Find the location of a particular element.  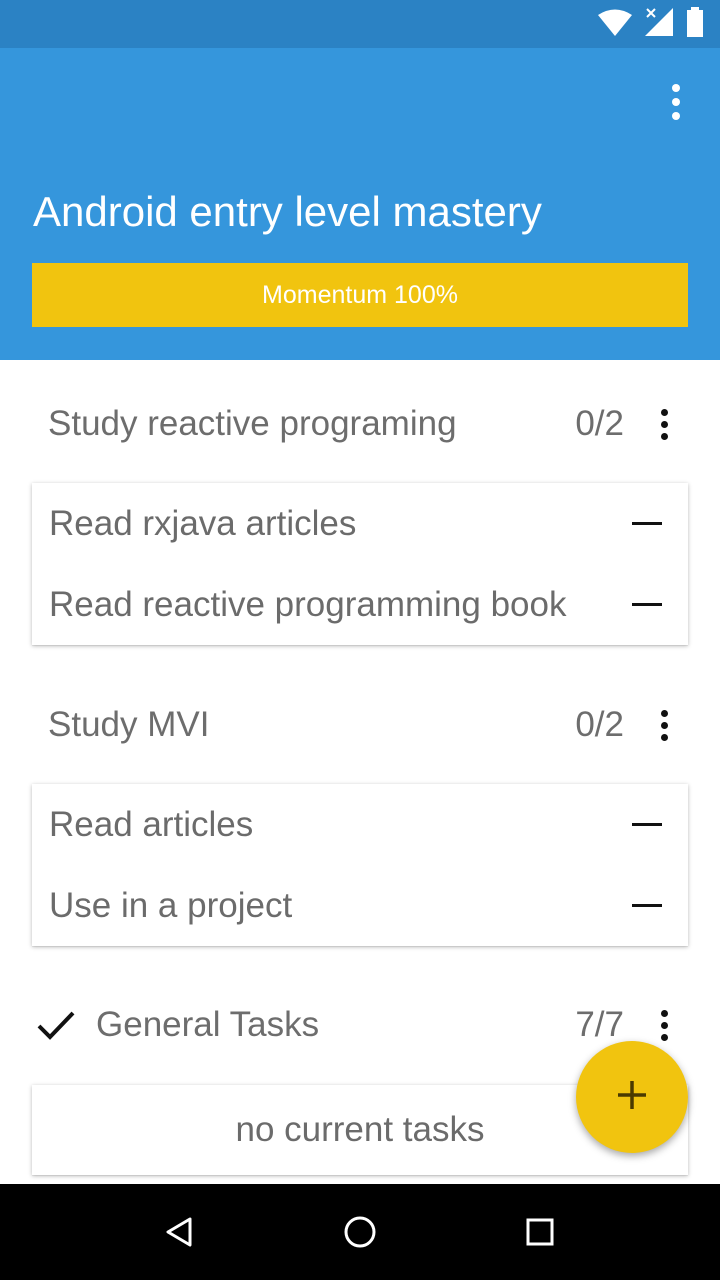

momentum-label: Momentum 100% is located at coordinates (360, 294).